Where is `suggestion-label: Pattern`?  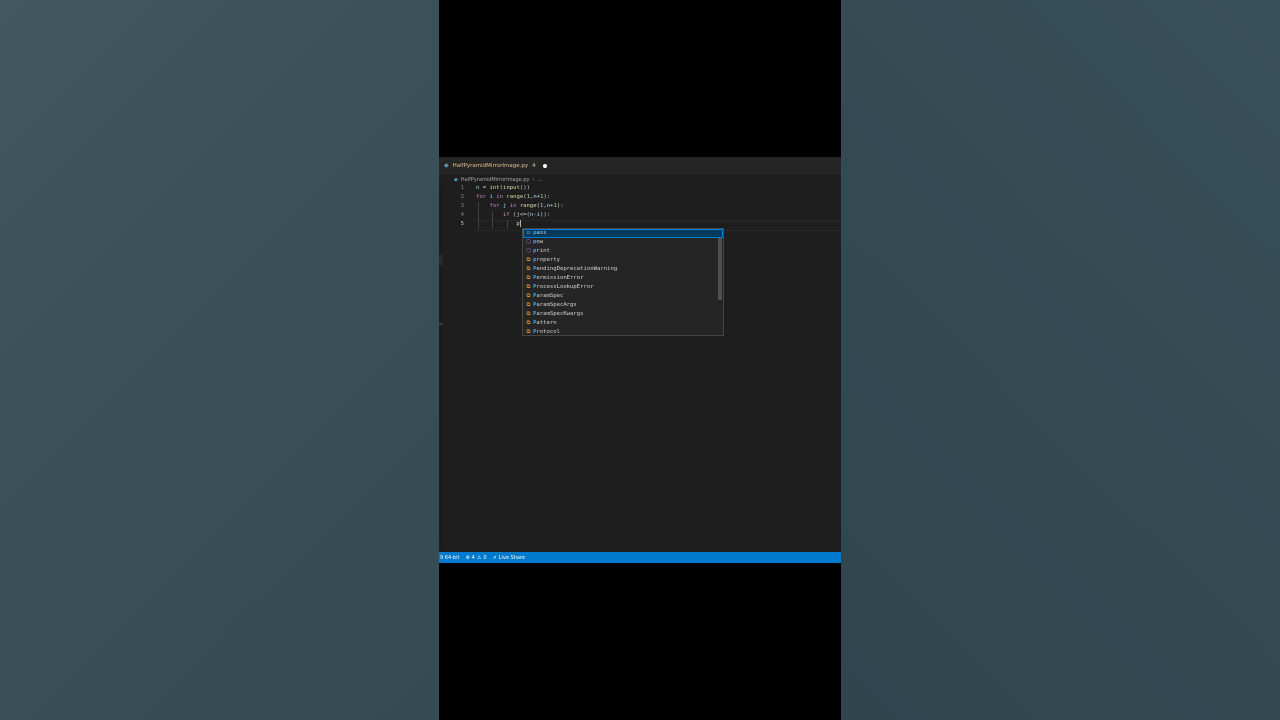
suggestion-label: Pattern is located at coordinates (545, 323).